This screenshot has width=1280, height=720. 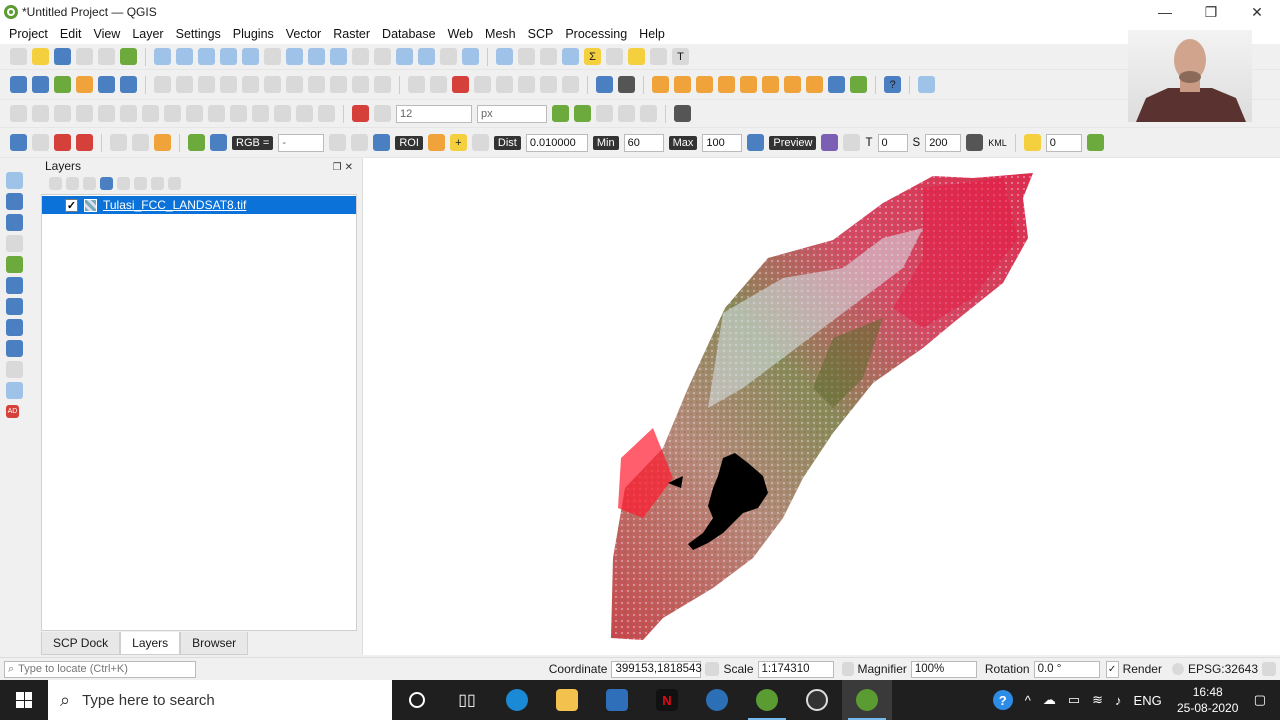 What do you see at coordinates (748, 84) in the screenshot?
I see `plugin-d-icon` at bounding box center [748, 84].